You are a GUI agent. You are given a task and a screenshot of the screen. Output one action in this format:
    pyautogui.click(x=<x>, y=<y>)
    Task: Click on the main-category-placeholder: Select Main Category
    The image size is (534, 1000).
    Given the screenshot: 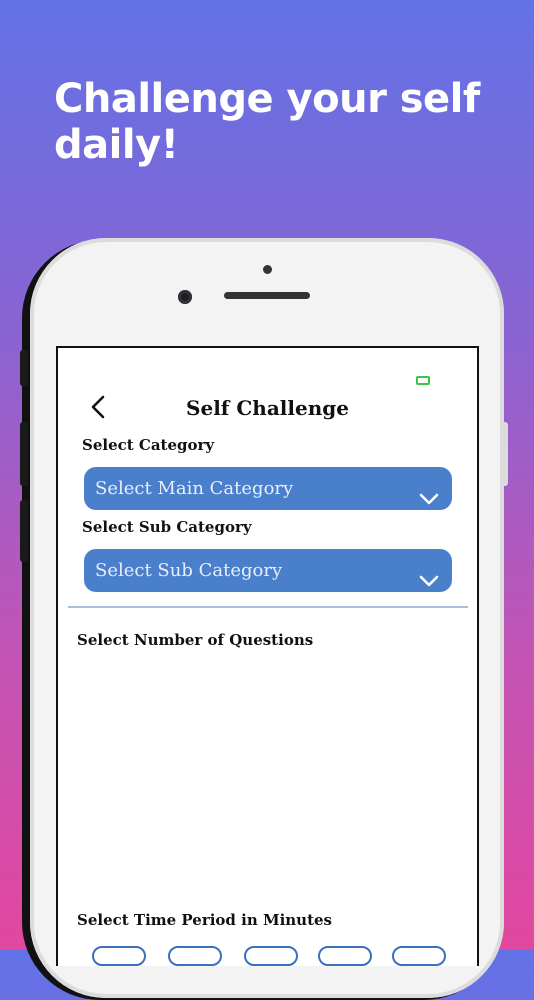 What is the action you would take?
    pyautogui.click(x=194, y=488)
    